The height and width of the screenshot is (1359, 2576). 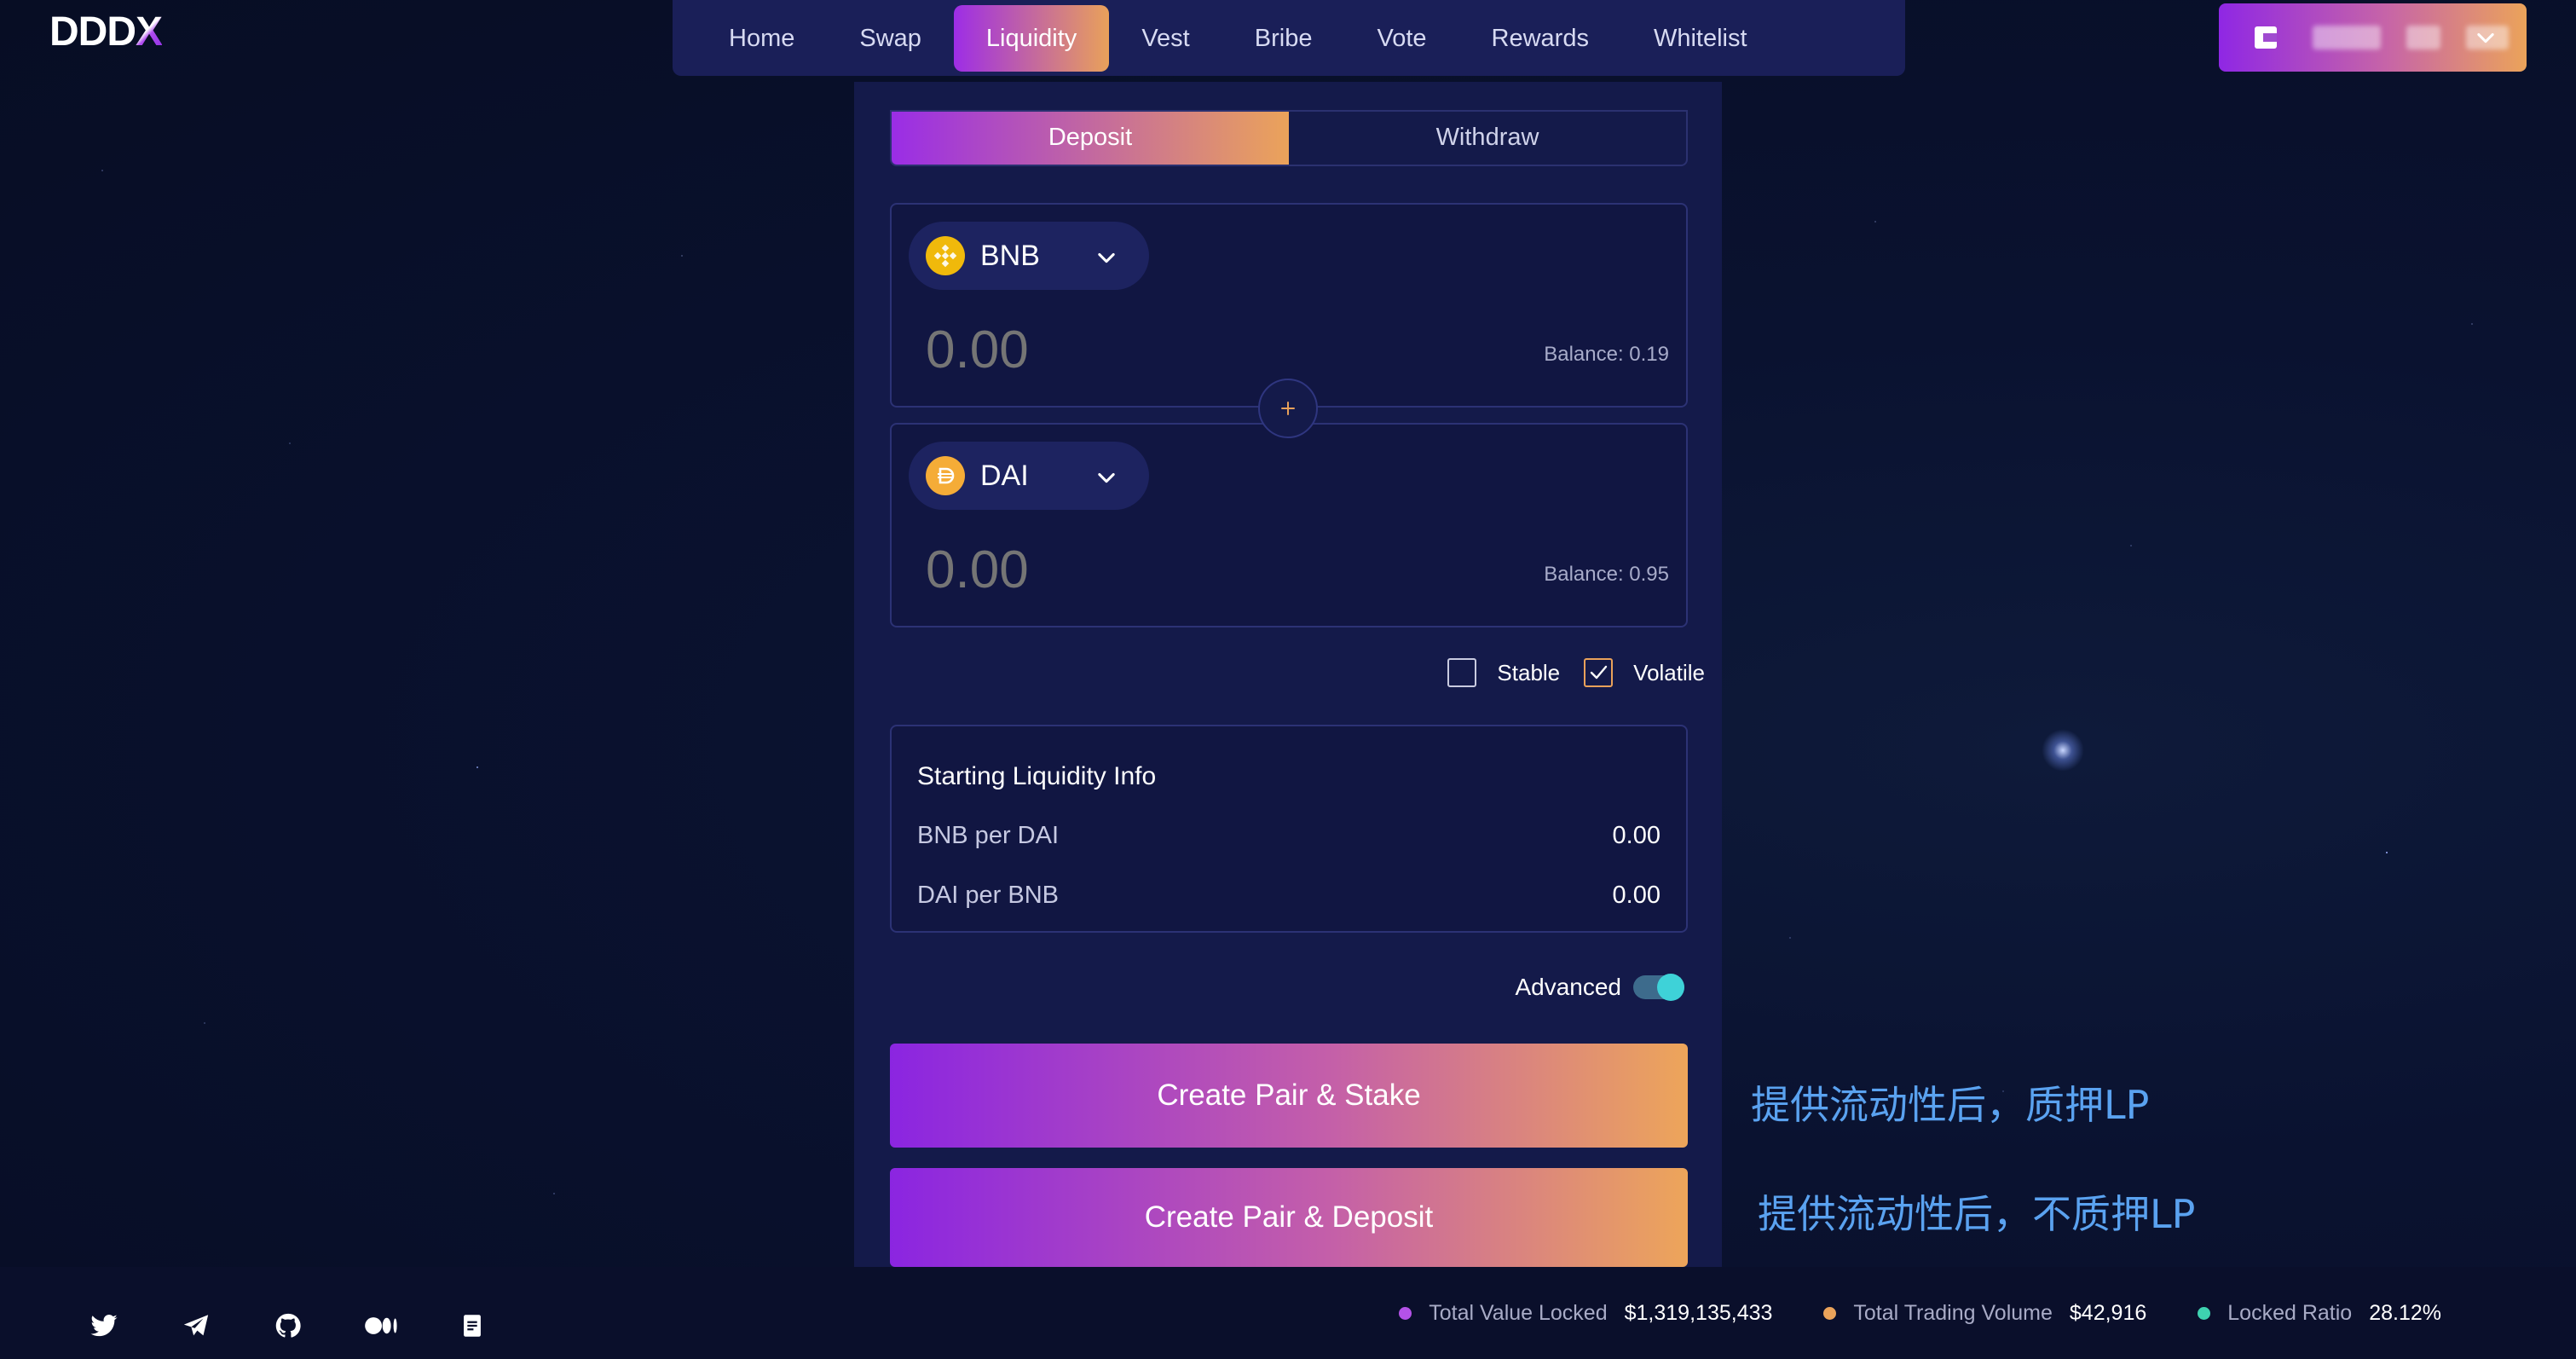 What do you see at coordinates (1568, 987) in the screenshot?
I see `advanced-label: Advanced` at bounding box center [1568, 987].